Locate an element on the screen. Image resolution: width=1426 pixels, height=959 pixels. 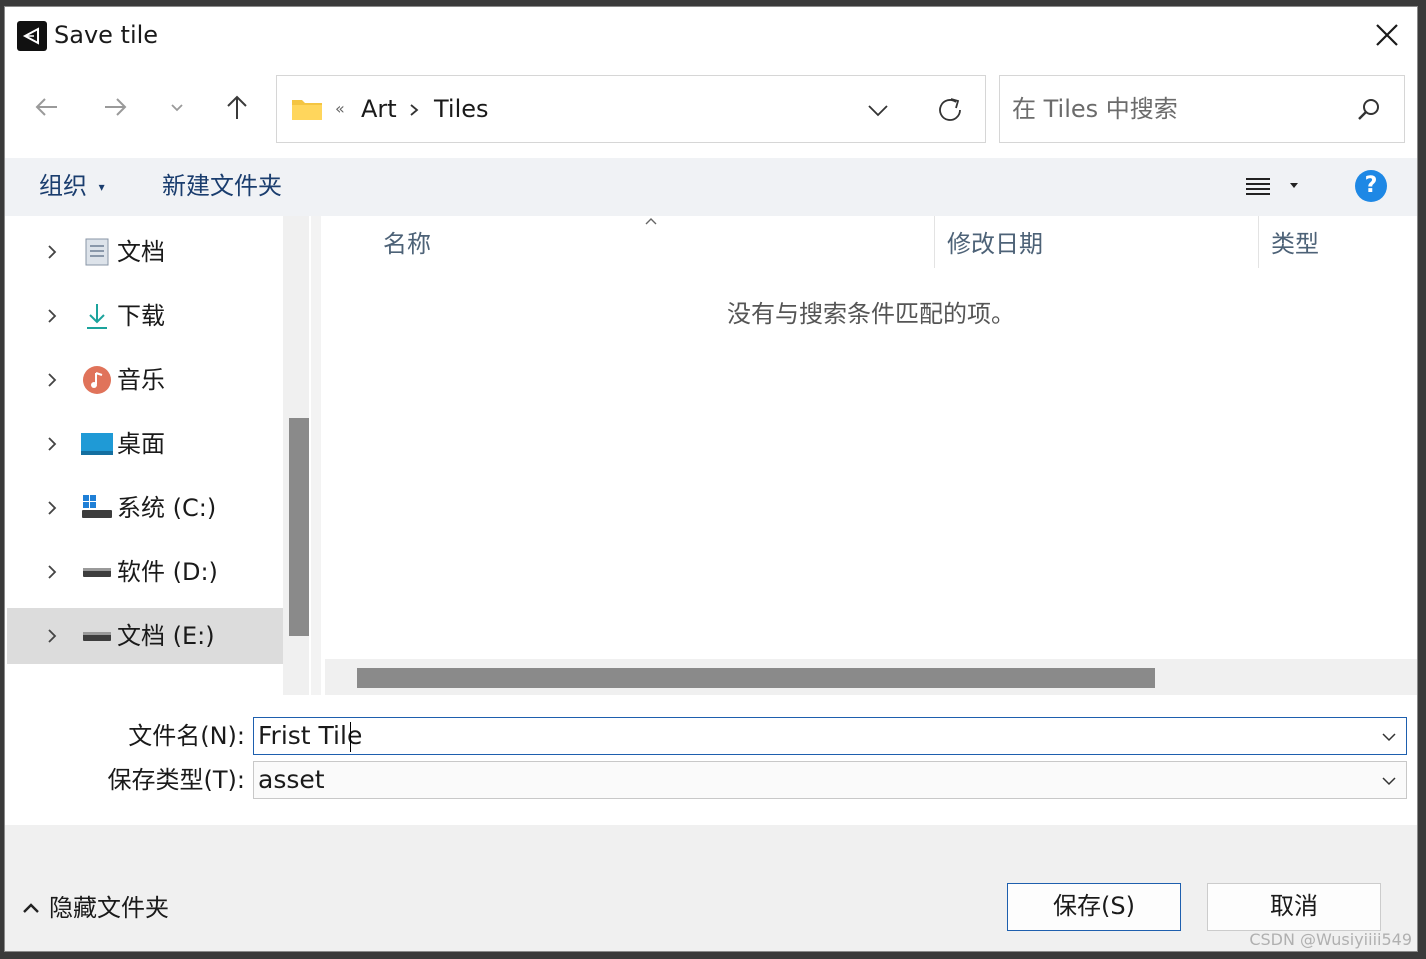
download-icon is located at coordinates (97, 316).